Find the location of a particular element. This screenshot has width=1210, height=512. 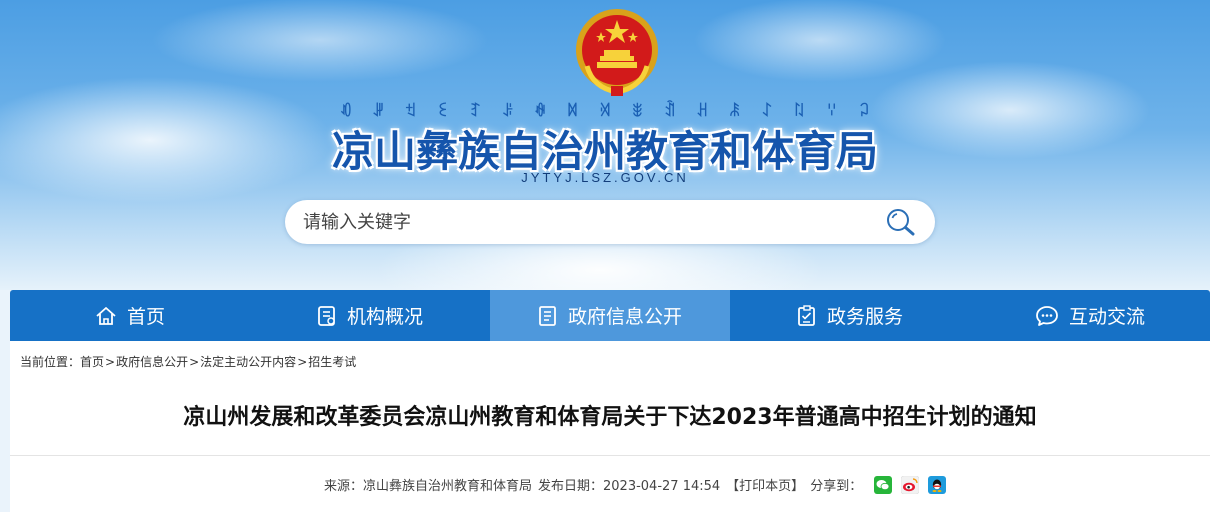

info-document-icon is located at coordinates (547, 315).